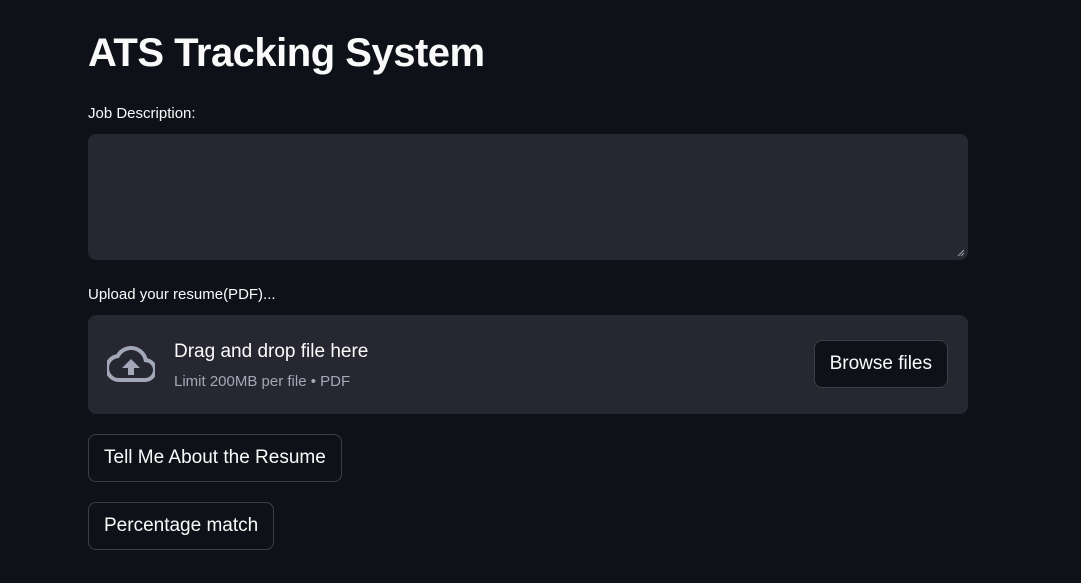 This screenshot has height=583, width=1081. I want to click on resize-handle-icon, so click(960, 252).